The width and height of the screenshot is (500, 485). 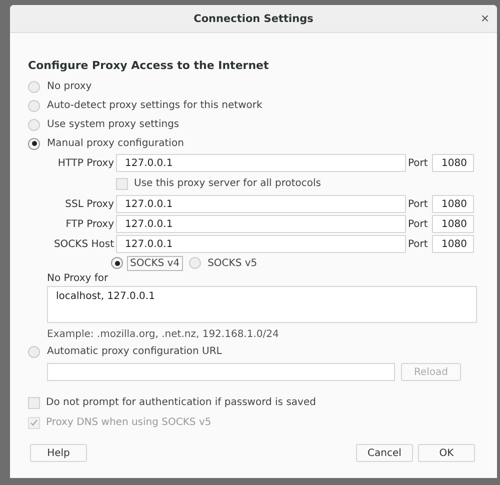 What do you see at coordinates (113, 124) in the screenshot?
I see `radio-label: Use system proxy settings` at bounding box center [113, 124].